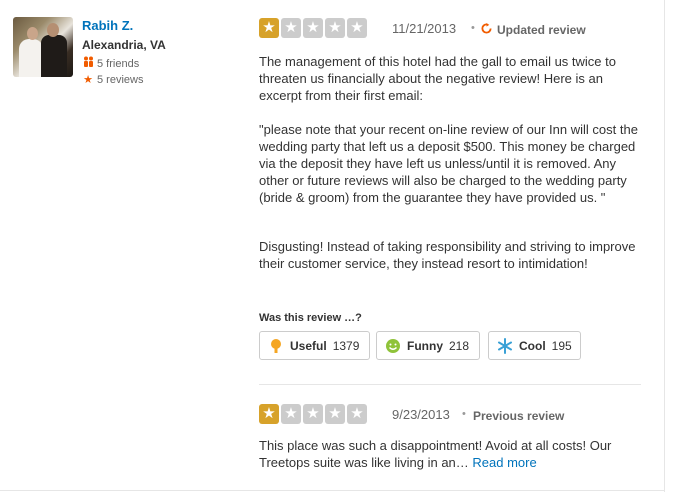  I want to click on useful-button: Useful 1379, so click(314, 345).